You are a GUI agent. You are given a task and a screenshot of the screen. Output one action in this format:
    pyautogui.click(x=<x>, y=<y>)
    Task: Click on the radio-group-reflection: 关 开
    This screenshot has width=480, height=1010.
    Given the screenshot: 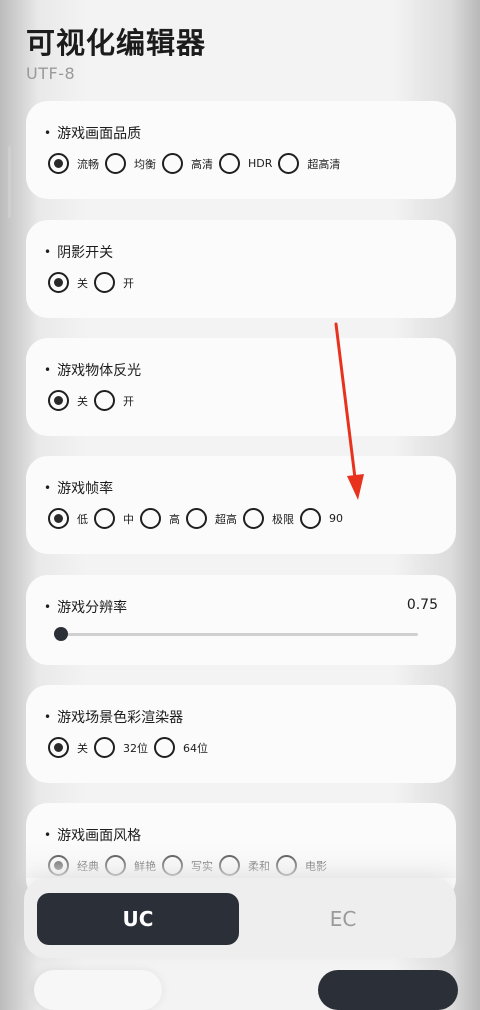 What is the action you would take?
    pyautogui.click(x=94, y=400)
    